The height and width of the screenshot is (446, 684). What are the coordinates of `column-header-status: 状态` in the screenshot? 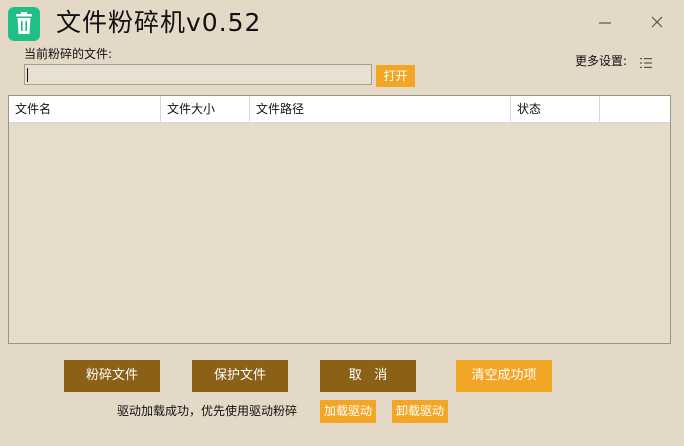 It's located at (555, 109).